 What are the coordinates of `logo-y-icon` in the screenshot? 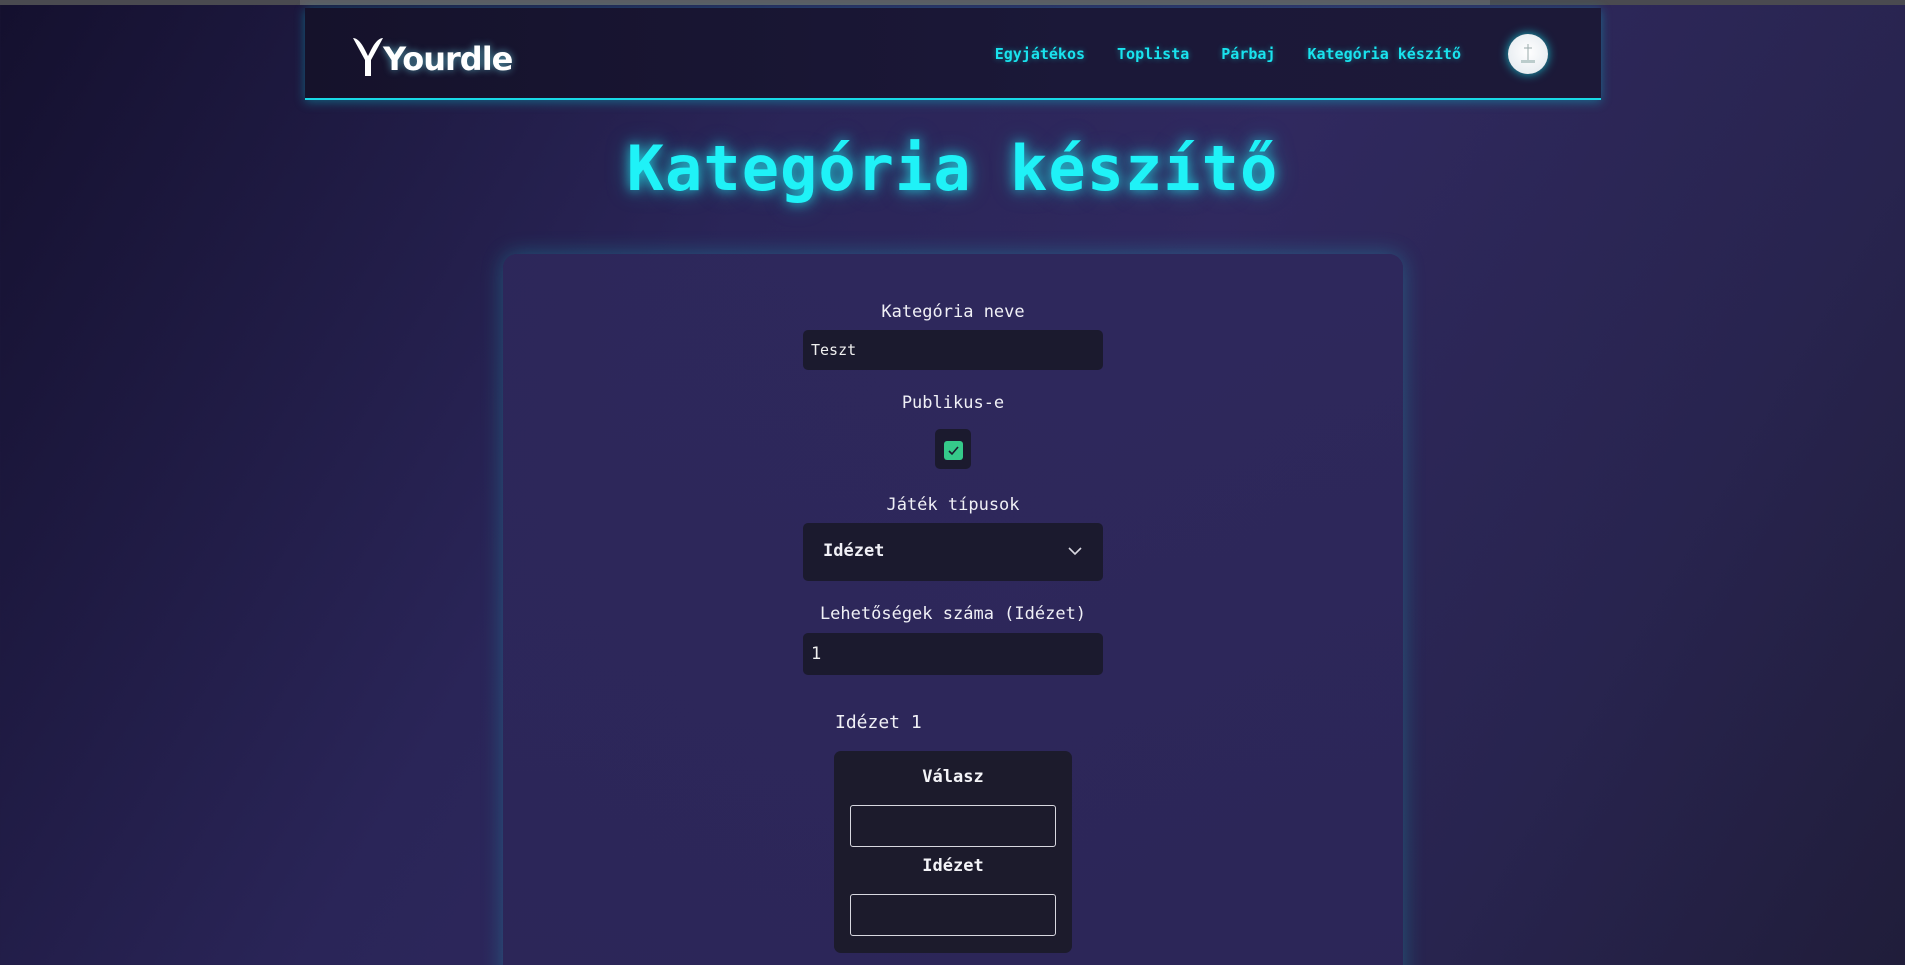 It's located at (368, 57).